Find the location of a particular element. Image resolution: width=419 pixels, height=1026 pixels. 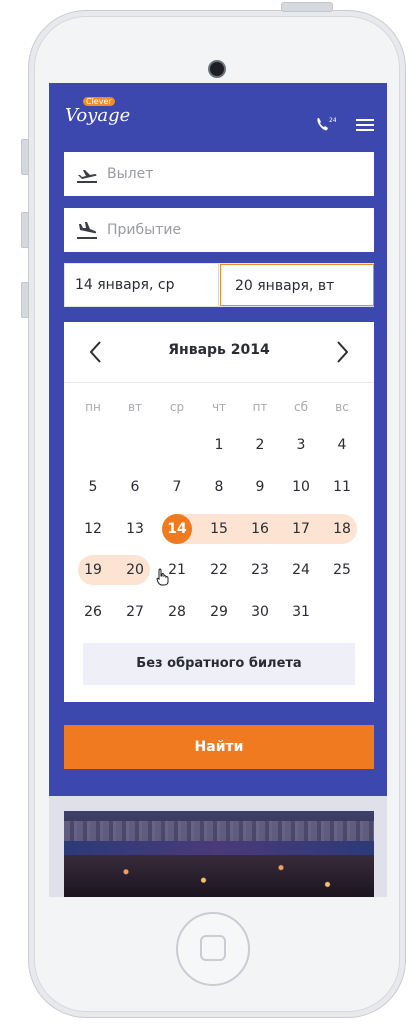

calendar-day: 15 is located at coordinates (219, 529).